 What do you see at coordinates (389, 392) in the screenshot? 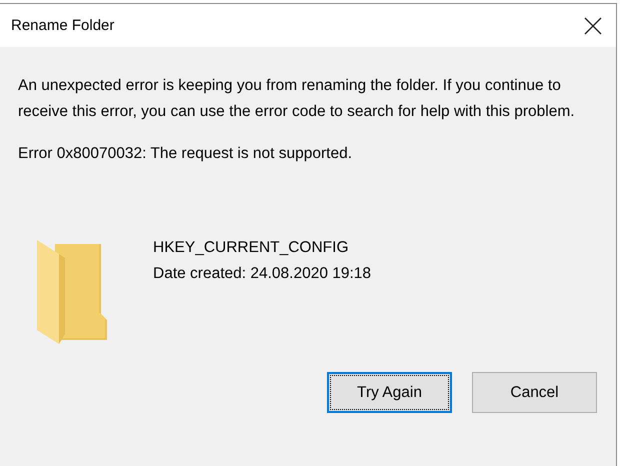
I see `try-again-button: Try Again` at bounding box center [389, 392].